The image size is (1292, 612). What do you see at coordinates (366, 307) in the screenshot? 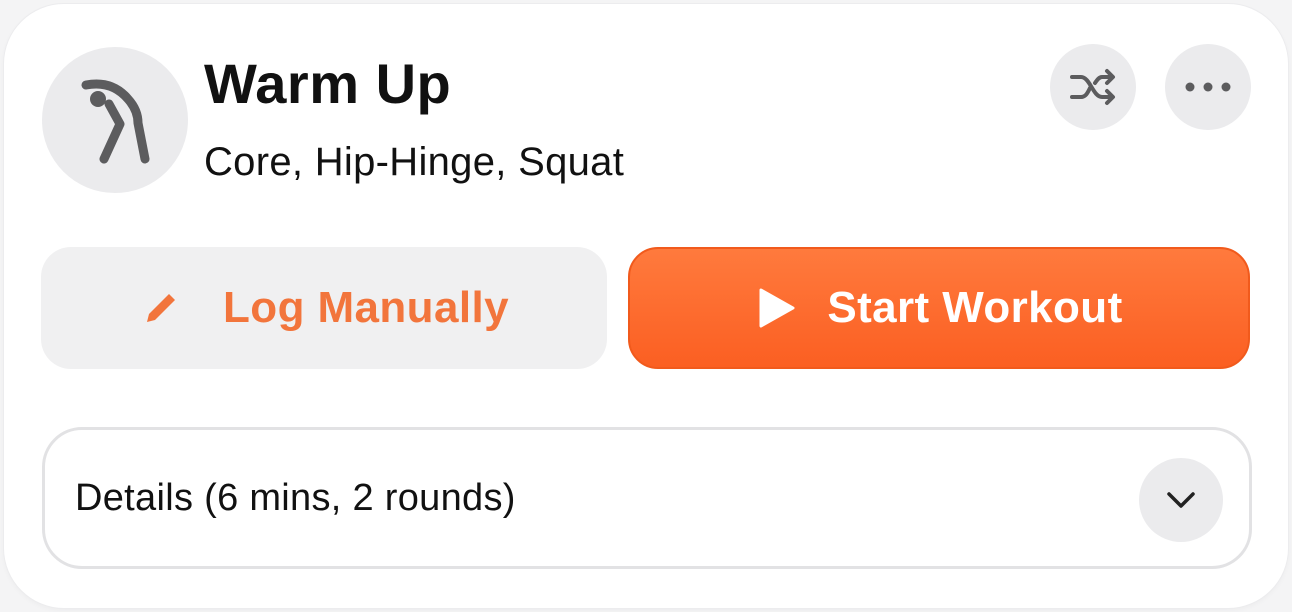
I see `log-manually-label: Log Manually` at bounding box center [366, 307].